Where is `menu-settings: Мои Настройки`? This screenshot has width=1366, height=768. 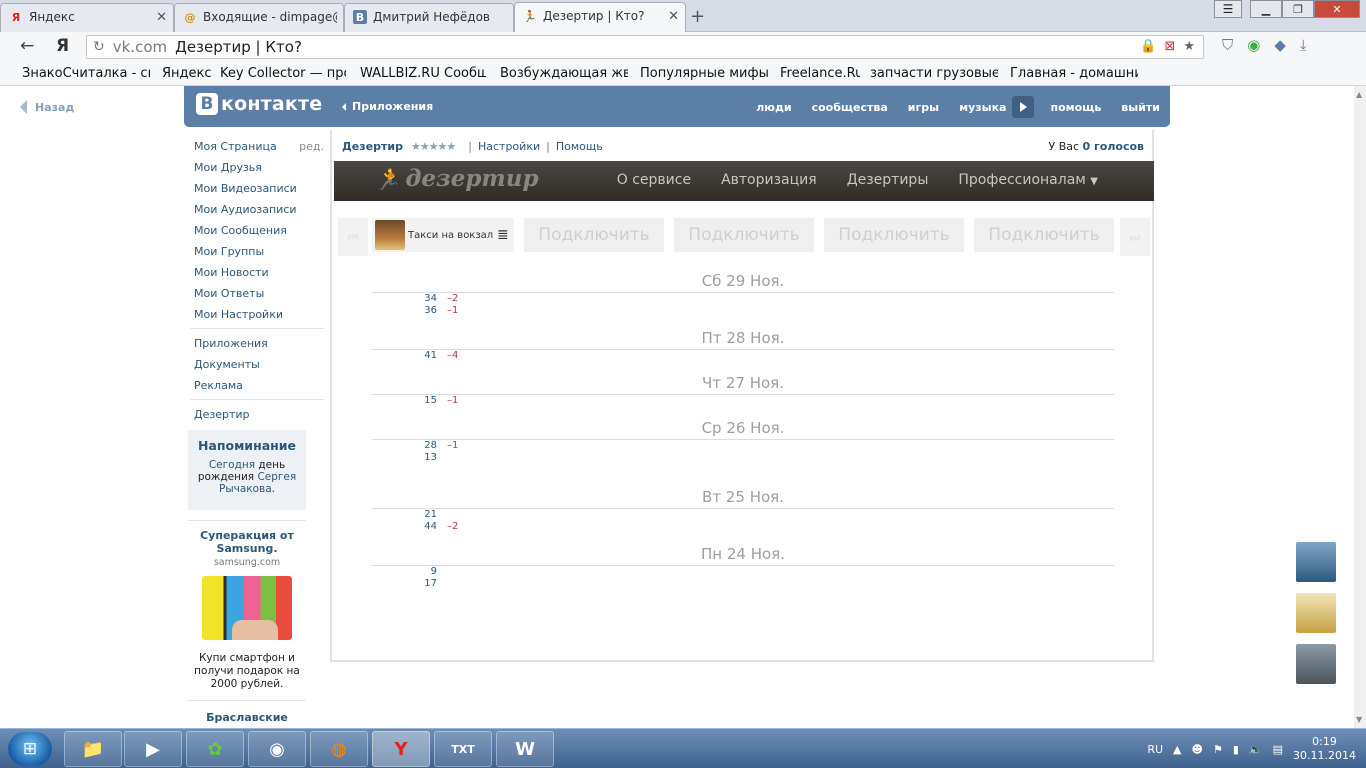 menu-settings: Мои Настройки is located at coordinates (259, 314).